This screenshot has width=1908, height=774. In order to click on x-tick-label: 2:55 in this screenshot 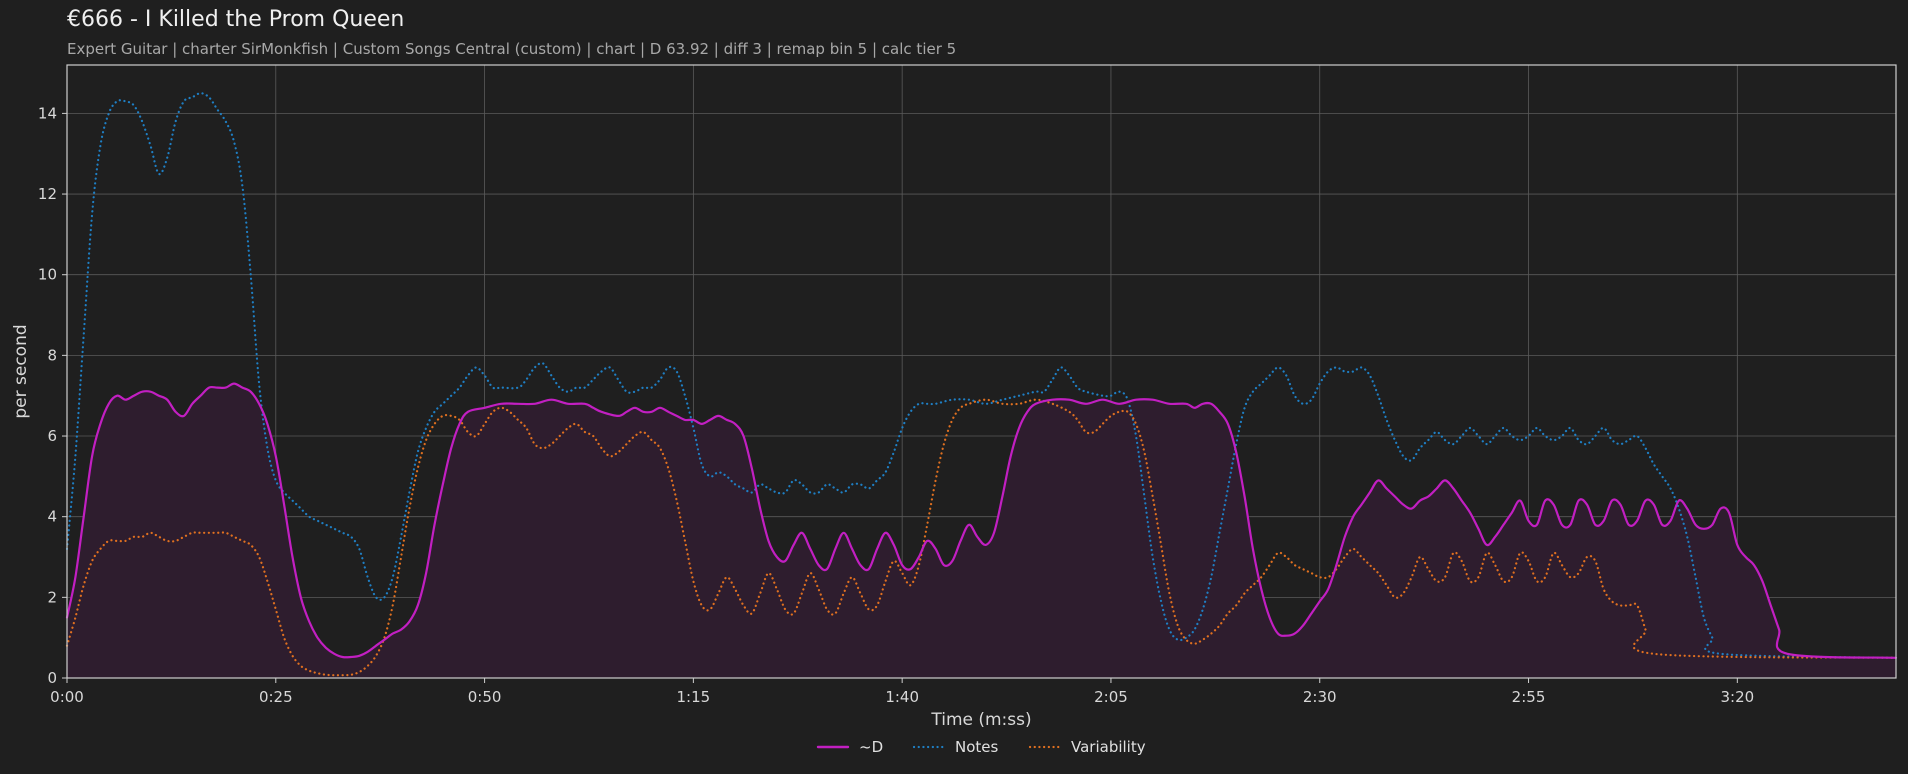, I will do `click(1529, 697)`.